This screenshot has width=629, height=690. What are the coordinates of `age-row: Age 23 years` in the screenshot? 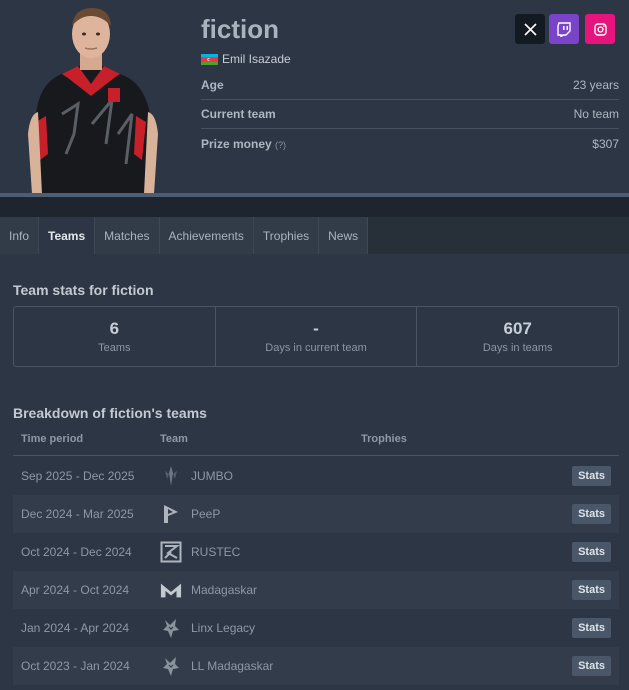 It's located at (410, 85).